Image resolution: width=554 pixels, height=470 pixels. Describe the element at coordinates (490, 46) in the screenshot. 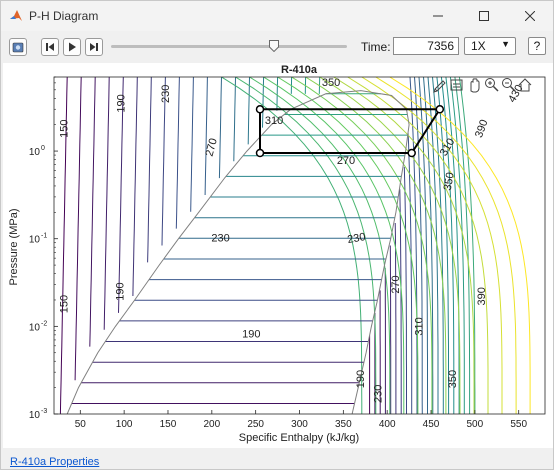

I see `speed-dropdown: 1X ▼` at that location.